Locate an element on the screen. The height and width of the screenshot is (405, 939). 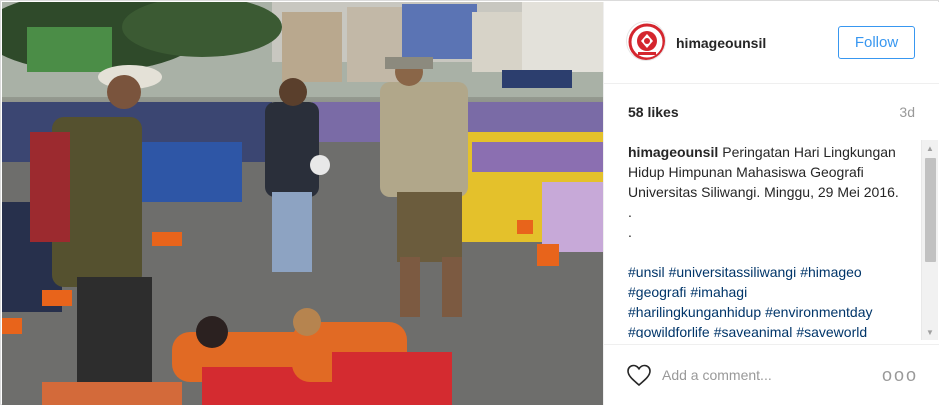
heart-outline-icon is located at coordinates (639, 375).